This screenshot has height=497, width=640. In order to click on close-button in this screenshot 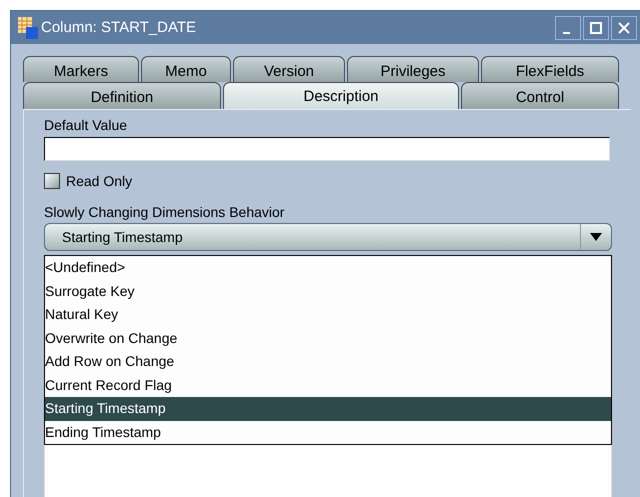, I will do `click(624, 28)`.